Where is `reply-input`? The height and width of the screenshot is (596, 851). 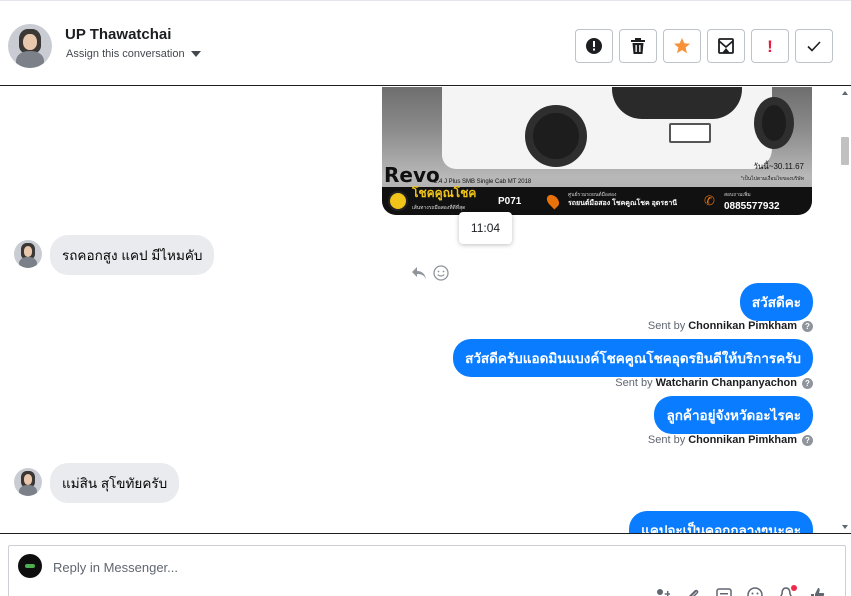 reply-input is located at coordinates (403, 567).